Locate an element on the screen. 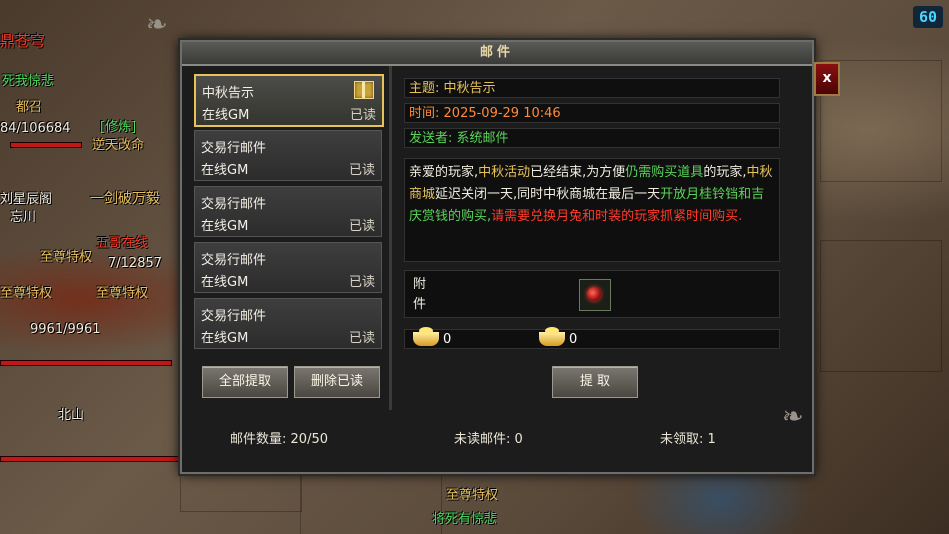 Image resolution: width=949 pixels, height=534 pixels. bg-player-hp: 84/106684 is located at coordinates (35, 128).